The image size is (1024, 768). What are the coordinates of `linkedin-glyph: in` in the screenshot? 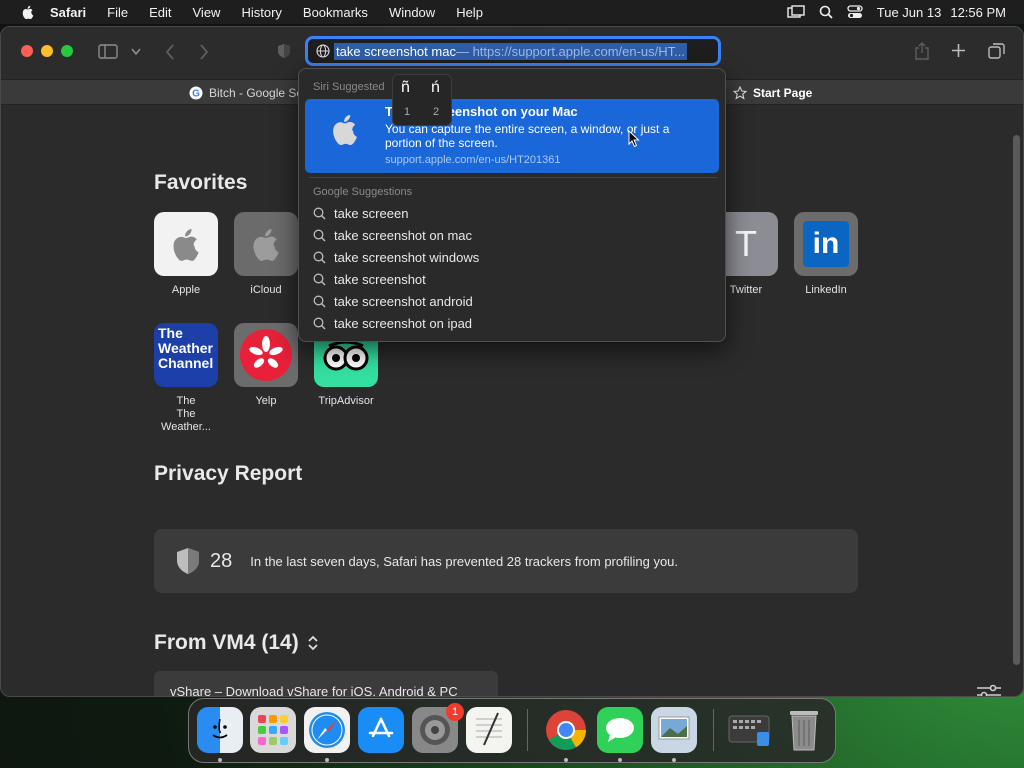 It's located at (826, 244).